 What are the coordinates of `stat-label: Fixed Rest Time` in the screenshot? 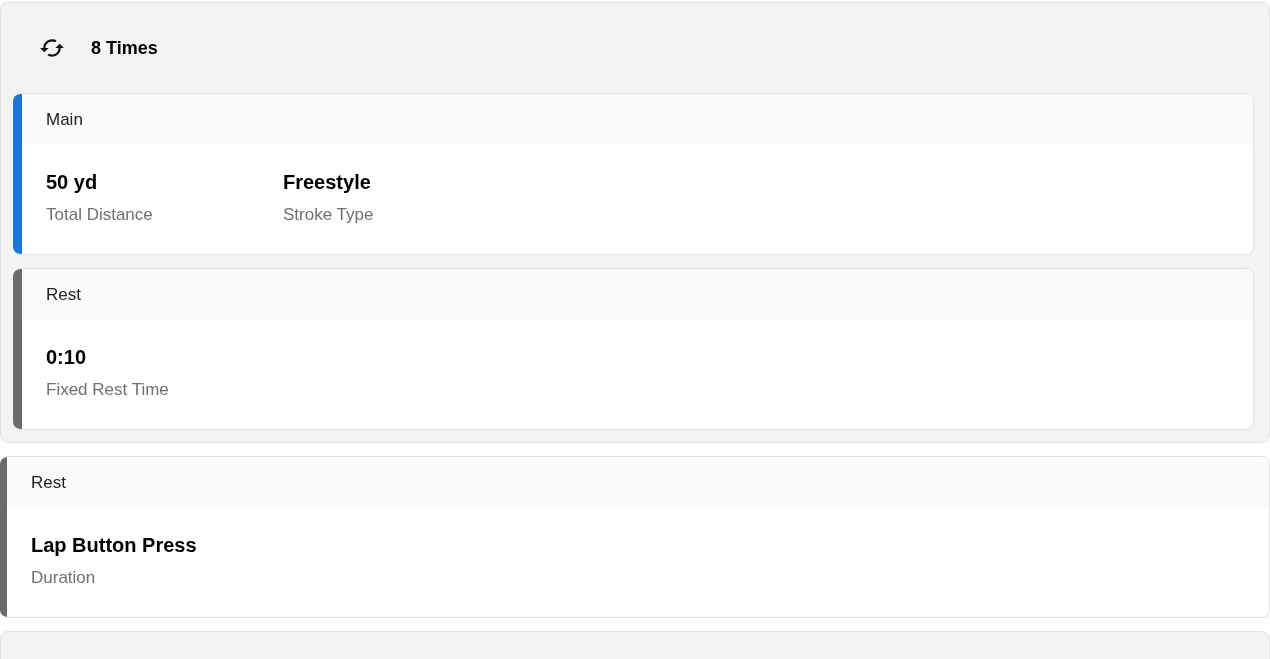 It's located at (108, 390).